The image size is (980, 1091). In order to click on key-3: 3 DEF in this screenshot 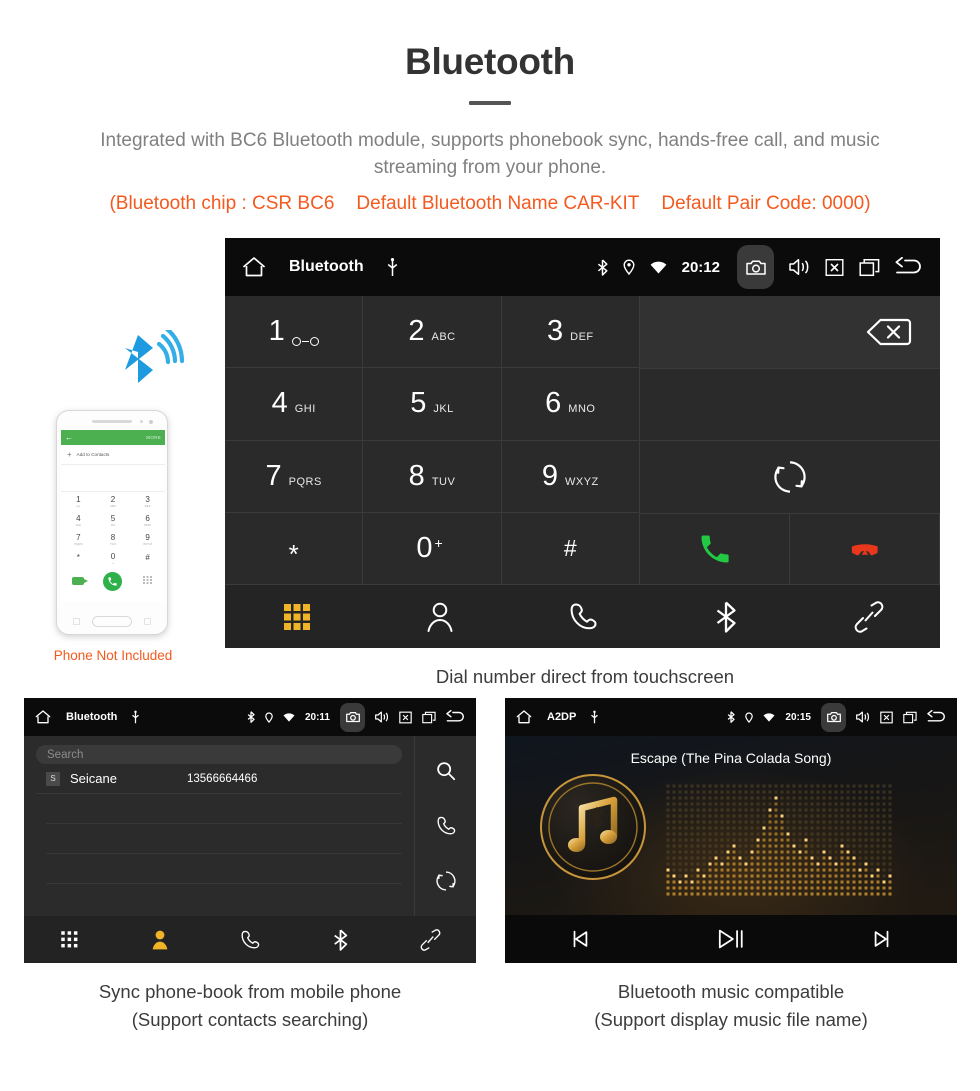, I will do `click(570, 332)`.